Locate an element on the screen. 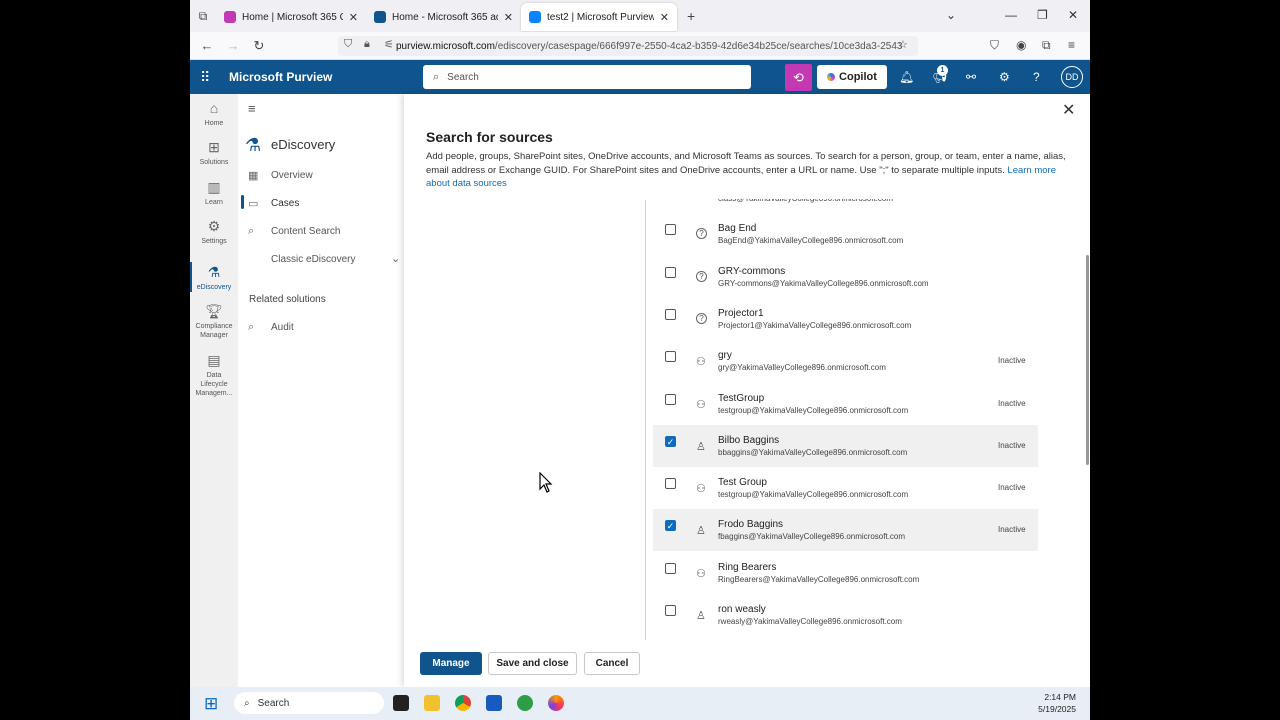 The width and height of the screenshot is (1280, 720). firefox-icon is located at coordinates (556, 703).